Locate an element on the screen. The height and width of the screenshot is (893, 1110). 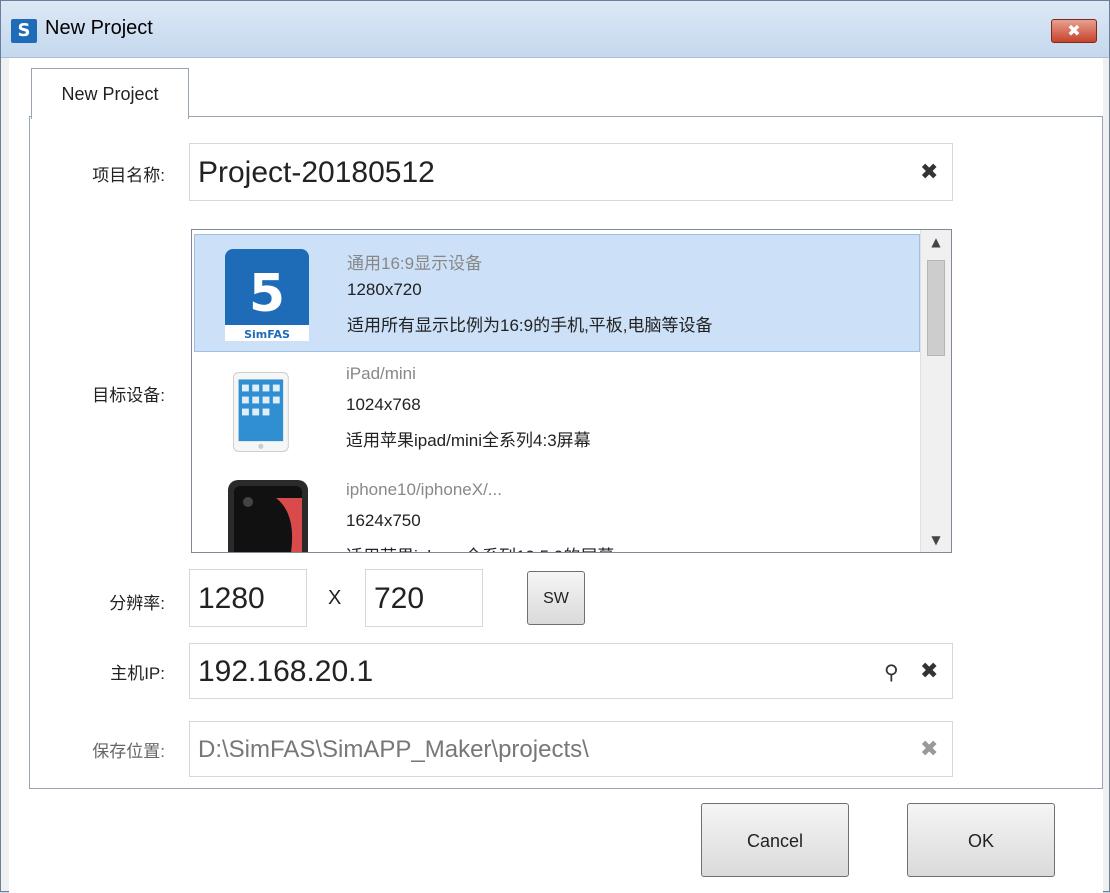
scroll-thumb is located at coordinates (936, 308).